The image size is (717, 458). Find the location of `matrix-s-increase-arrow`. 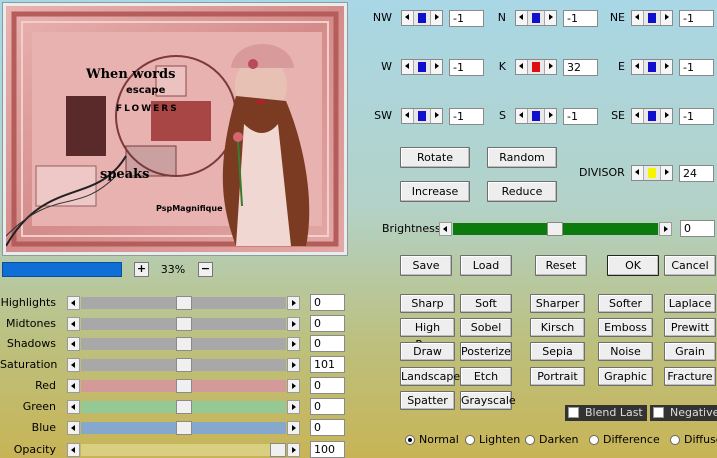

matrix-s-increase-arrow is located at coordinates (550, 116).